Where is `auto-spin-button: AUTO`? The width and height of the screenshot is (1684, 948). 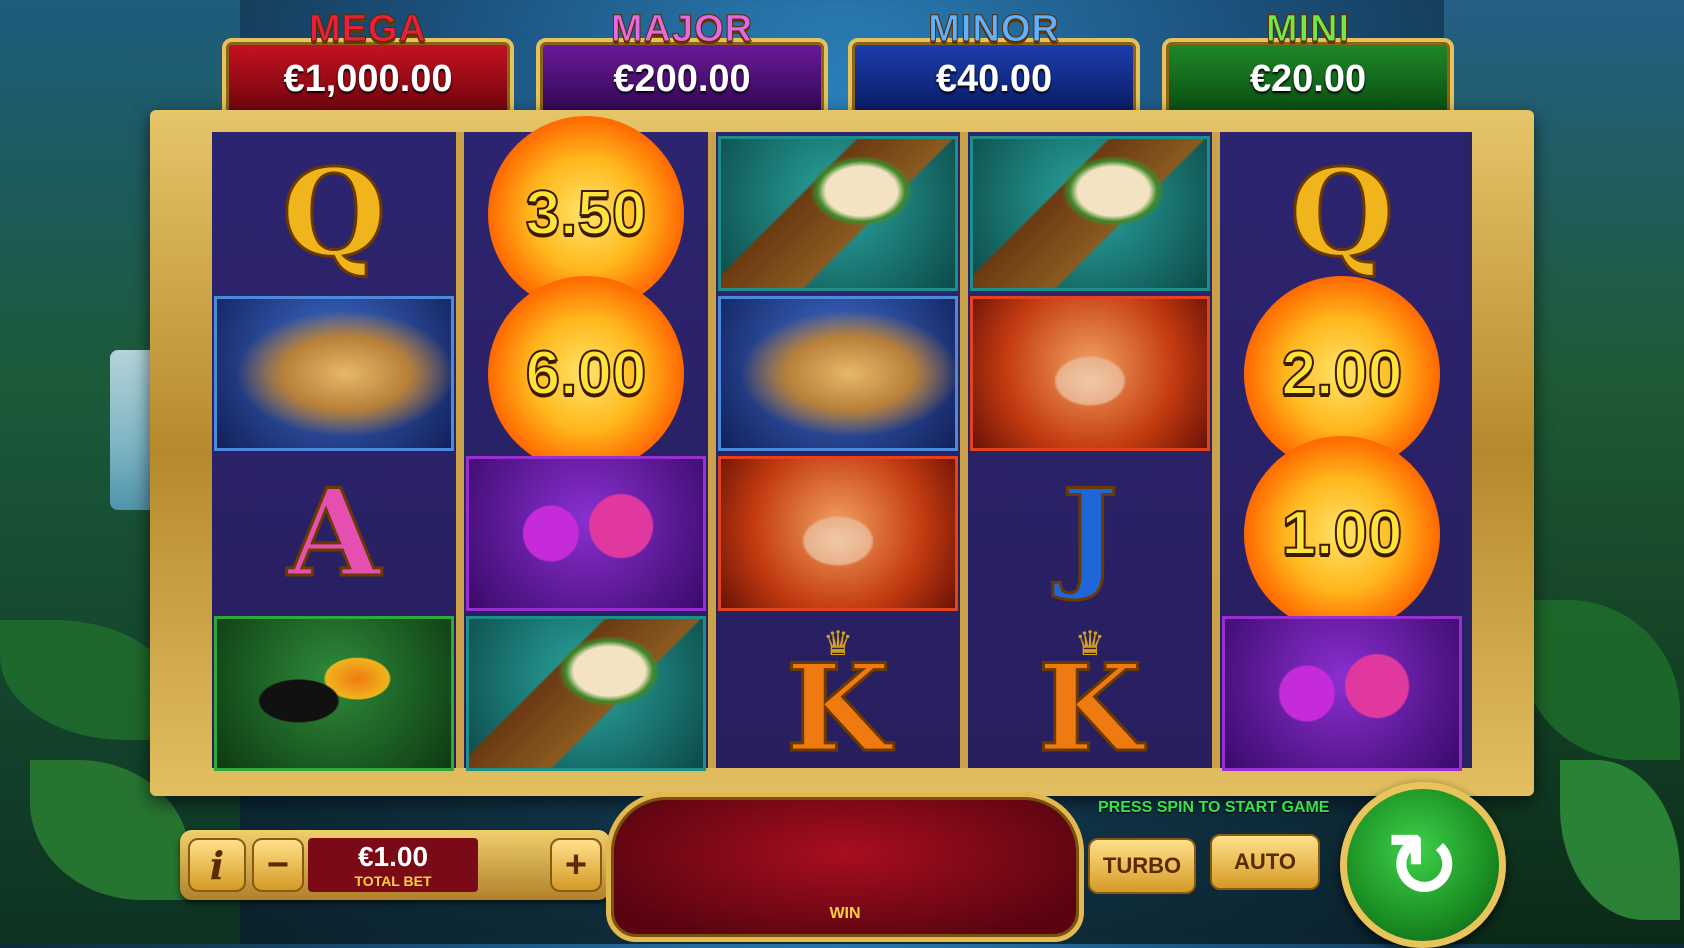
auto-spin-button: AUTO is located at coordinates (1265, 862).